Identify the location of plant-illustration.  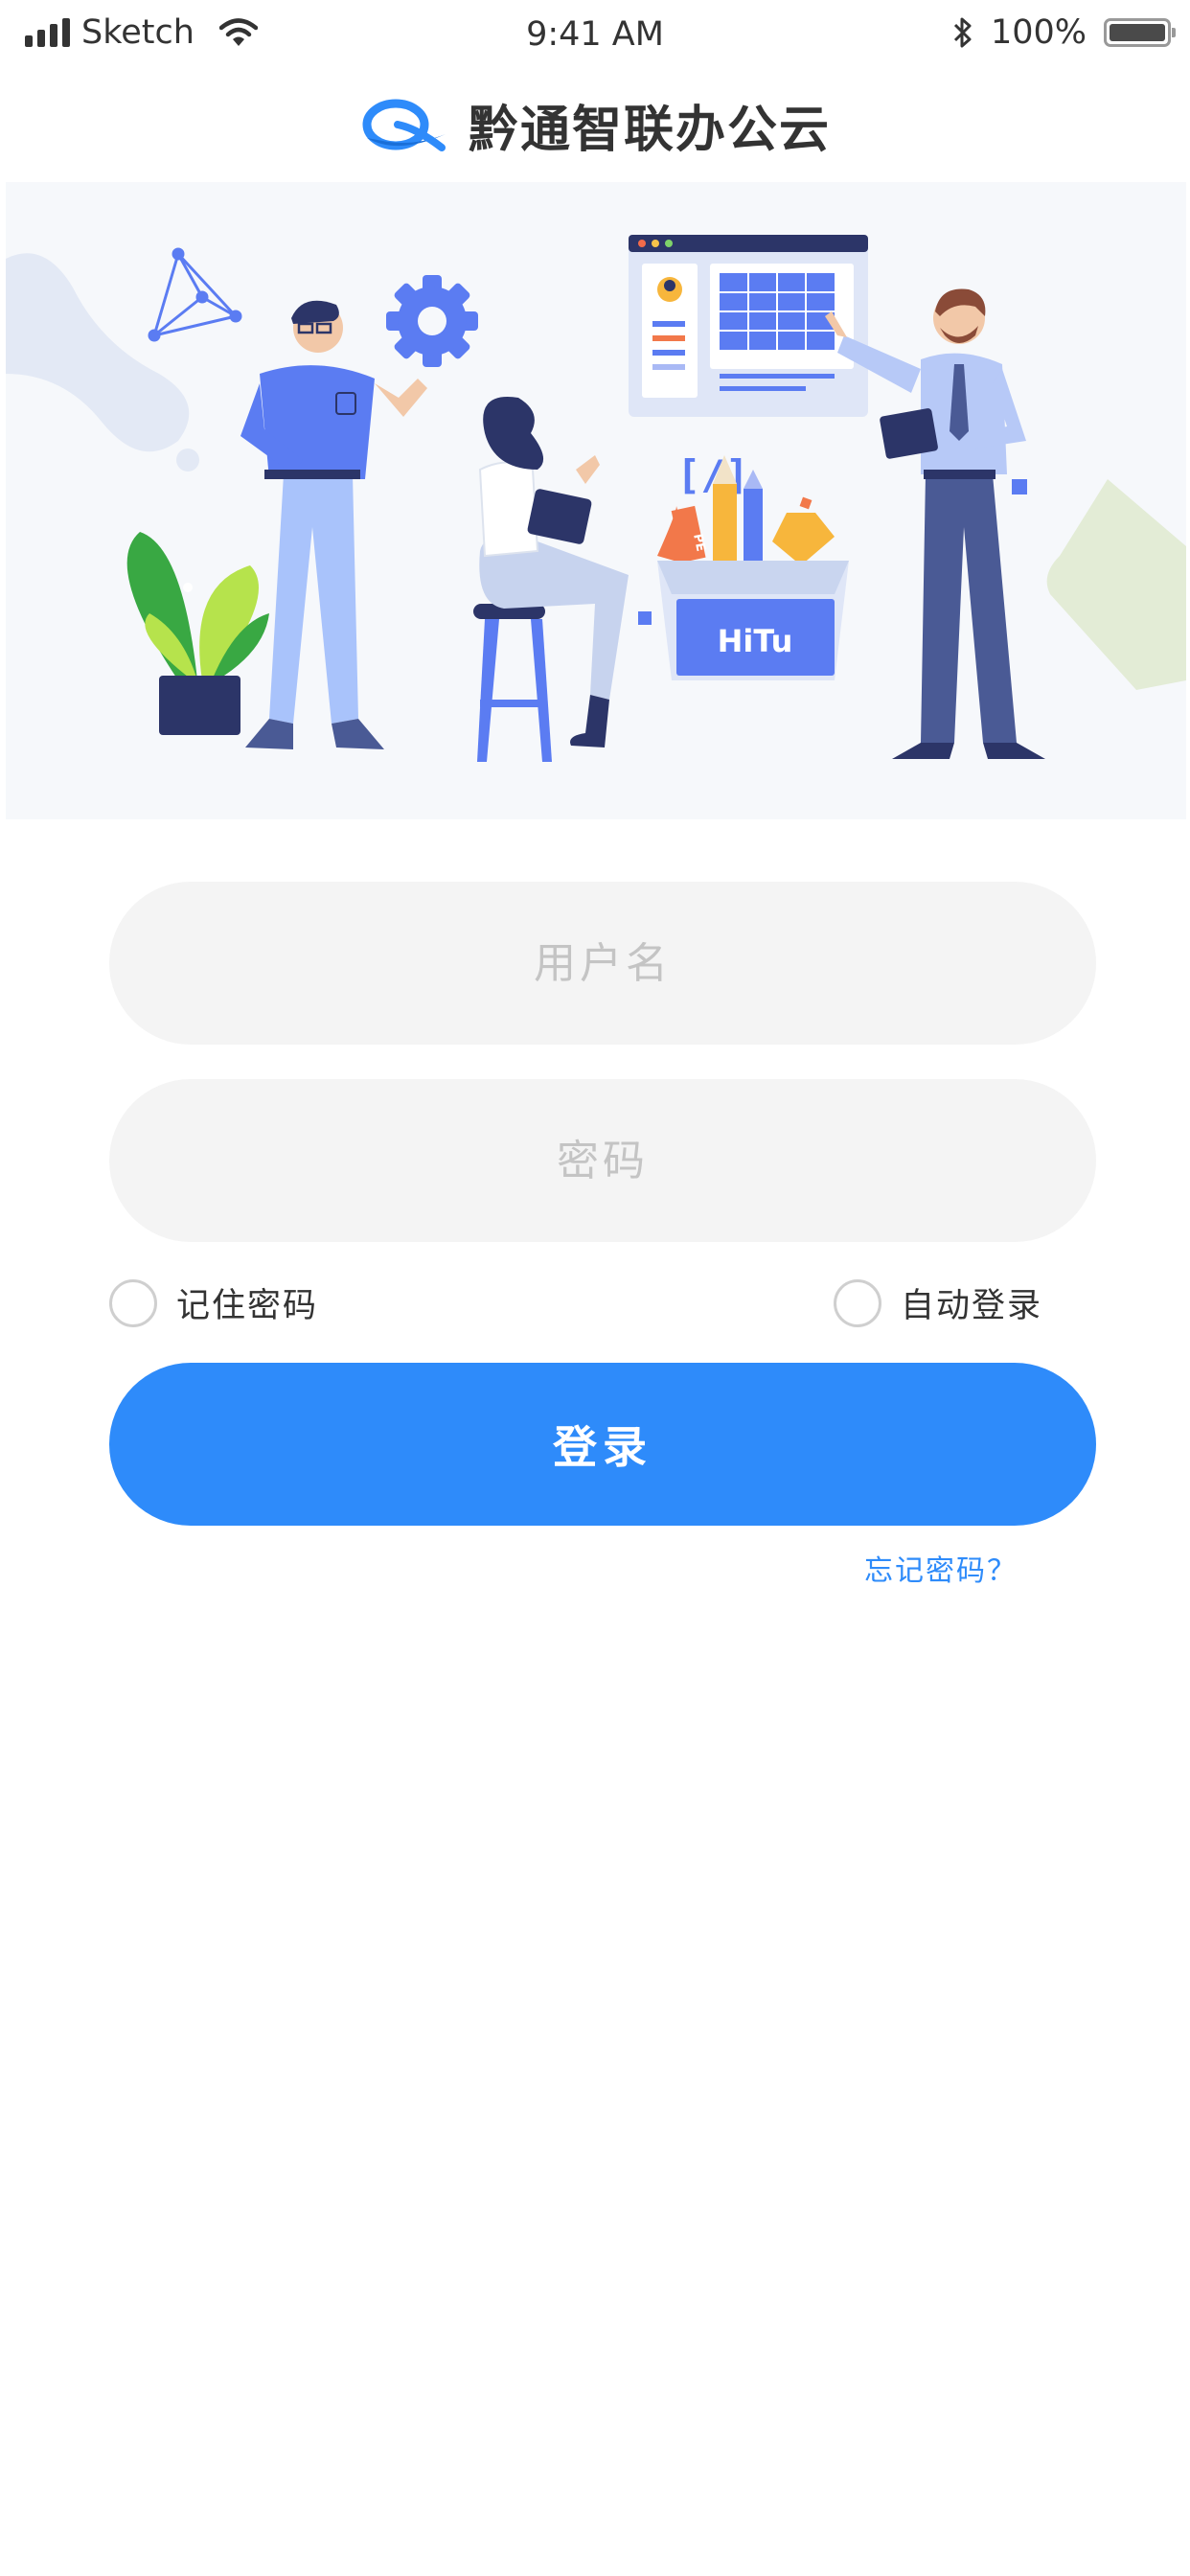
(198, 633).